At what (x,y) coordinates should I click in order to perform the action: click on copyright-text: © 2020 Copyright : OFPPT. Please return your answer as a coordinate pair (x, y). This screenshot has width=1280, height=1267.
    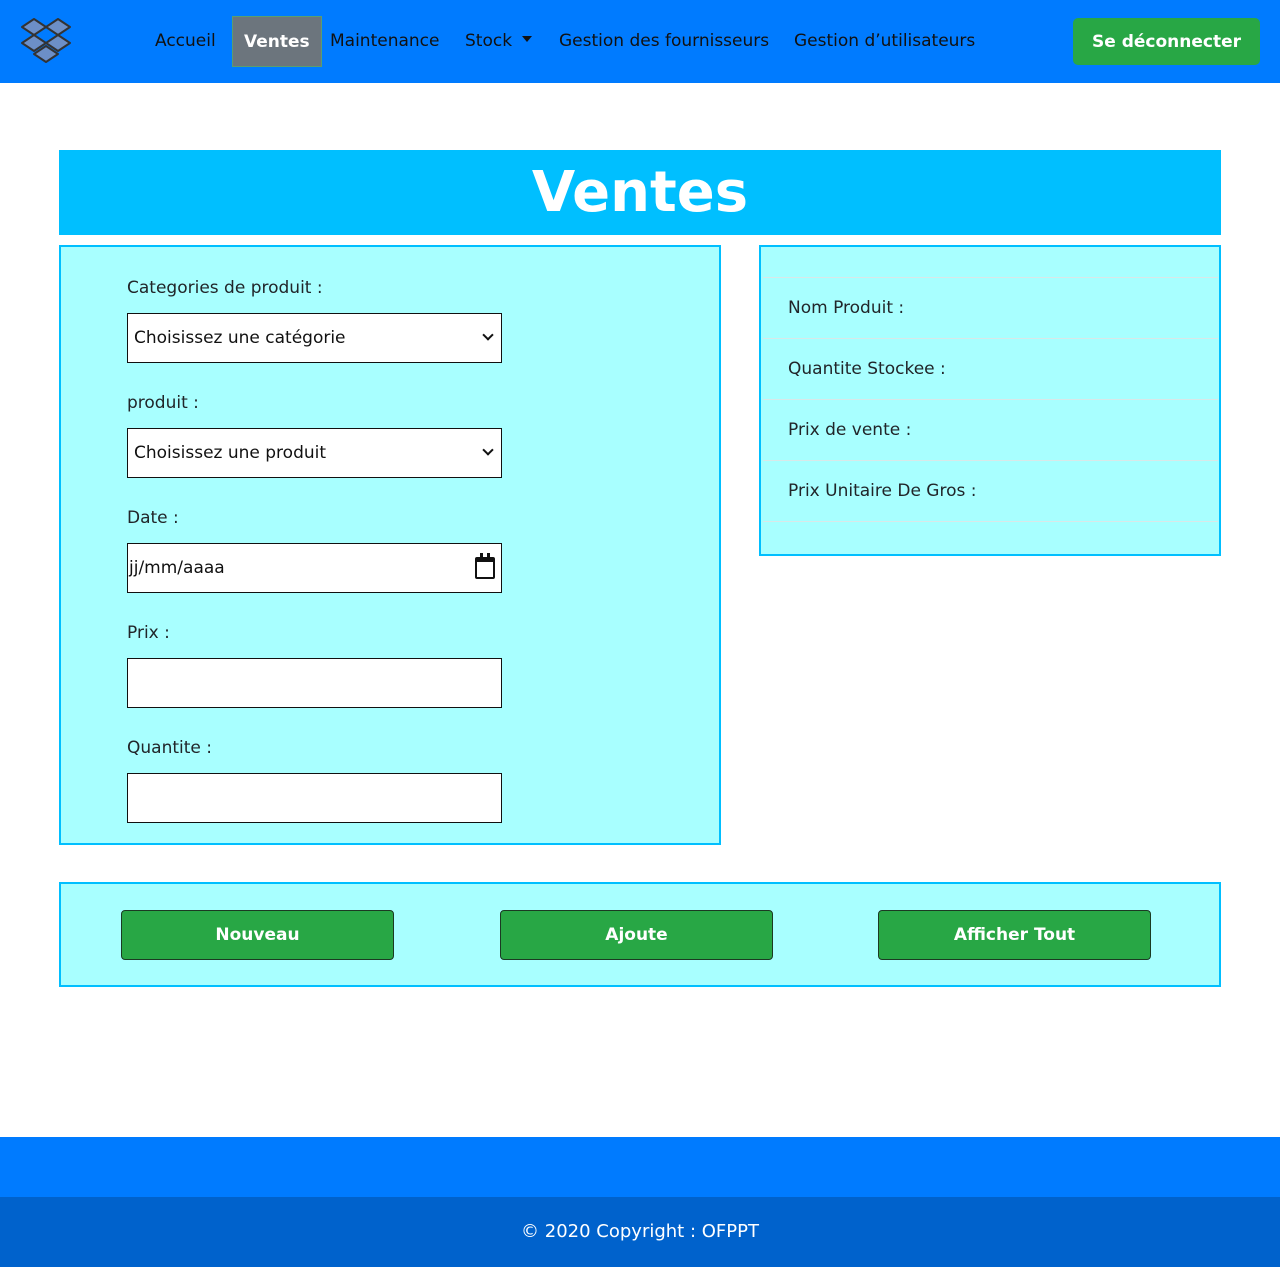
    Looking at the image, I should click on (640, 1231).